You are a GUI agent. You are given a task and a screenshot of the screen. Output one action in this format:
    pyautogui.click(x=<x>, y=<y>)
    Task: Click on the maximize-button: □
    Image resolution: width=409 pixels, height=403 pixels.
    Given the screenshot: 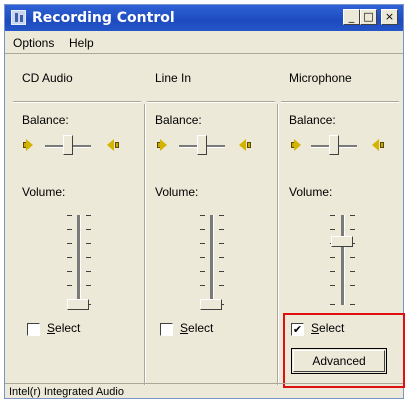 What is the action you would take?
    pyautogui.click(x=368, y=17)
    